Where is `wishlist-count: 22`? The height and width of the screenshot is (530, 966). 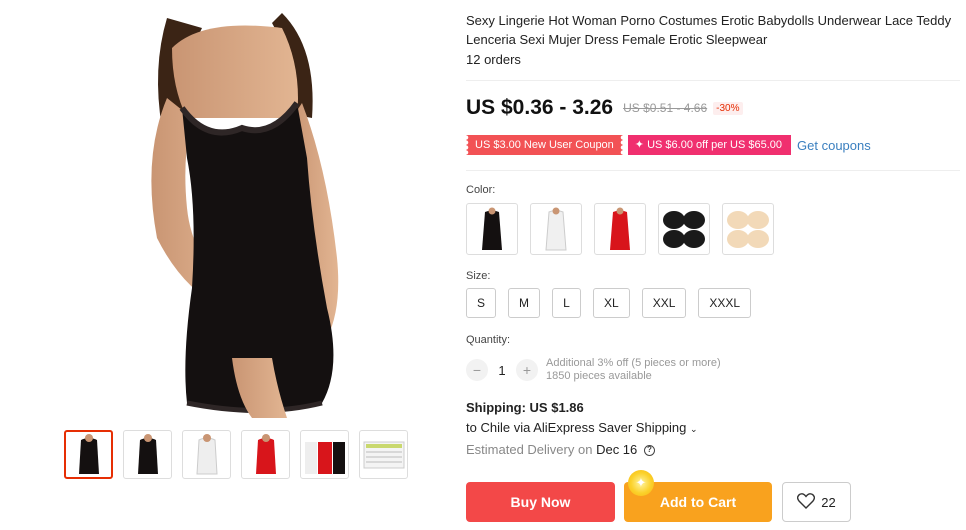
wishlist-count: 22 is located at coordinates (828, 502).